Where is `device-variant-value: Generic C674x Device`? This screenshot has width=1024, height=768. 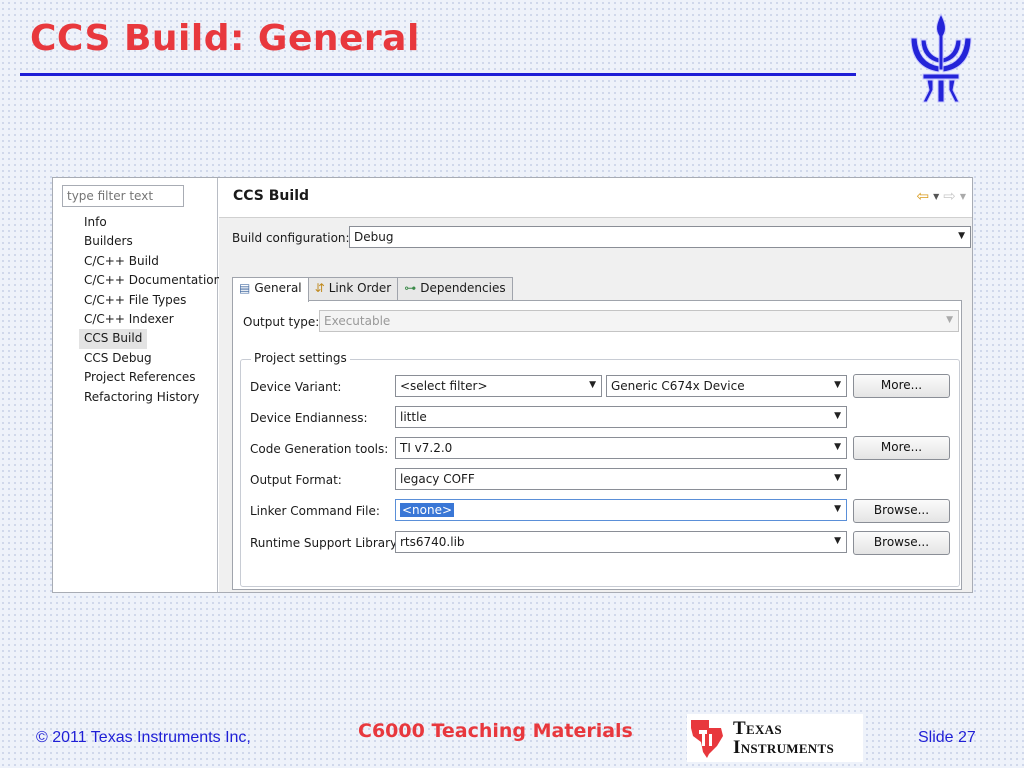
device-variant-value: Generic C674x Device is located at coordinates (678, 386).